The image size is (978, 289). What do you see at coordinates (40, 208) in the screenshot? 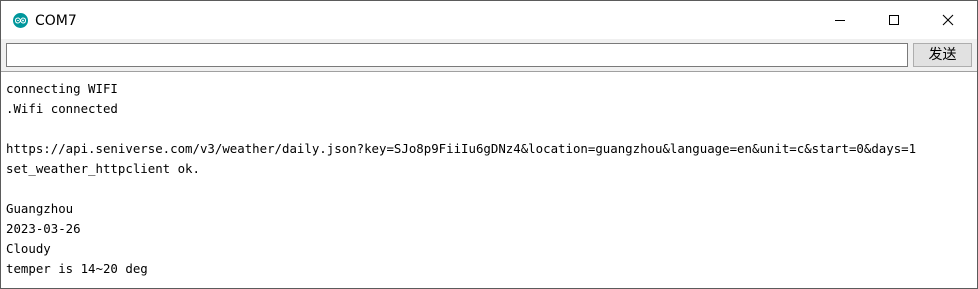
I see `output-line: Guangzhou` at bounding box center [40, 208].